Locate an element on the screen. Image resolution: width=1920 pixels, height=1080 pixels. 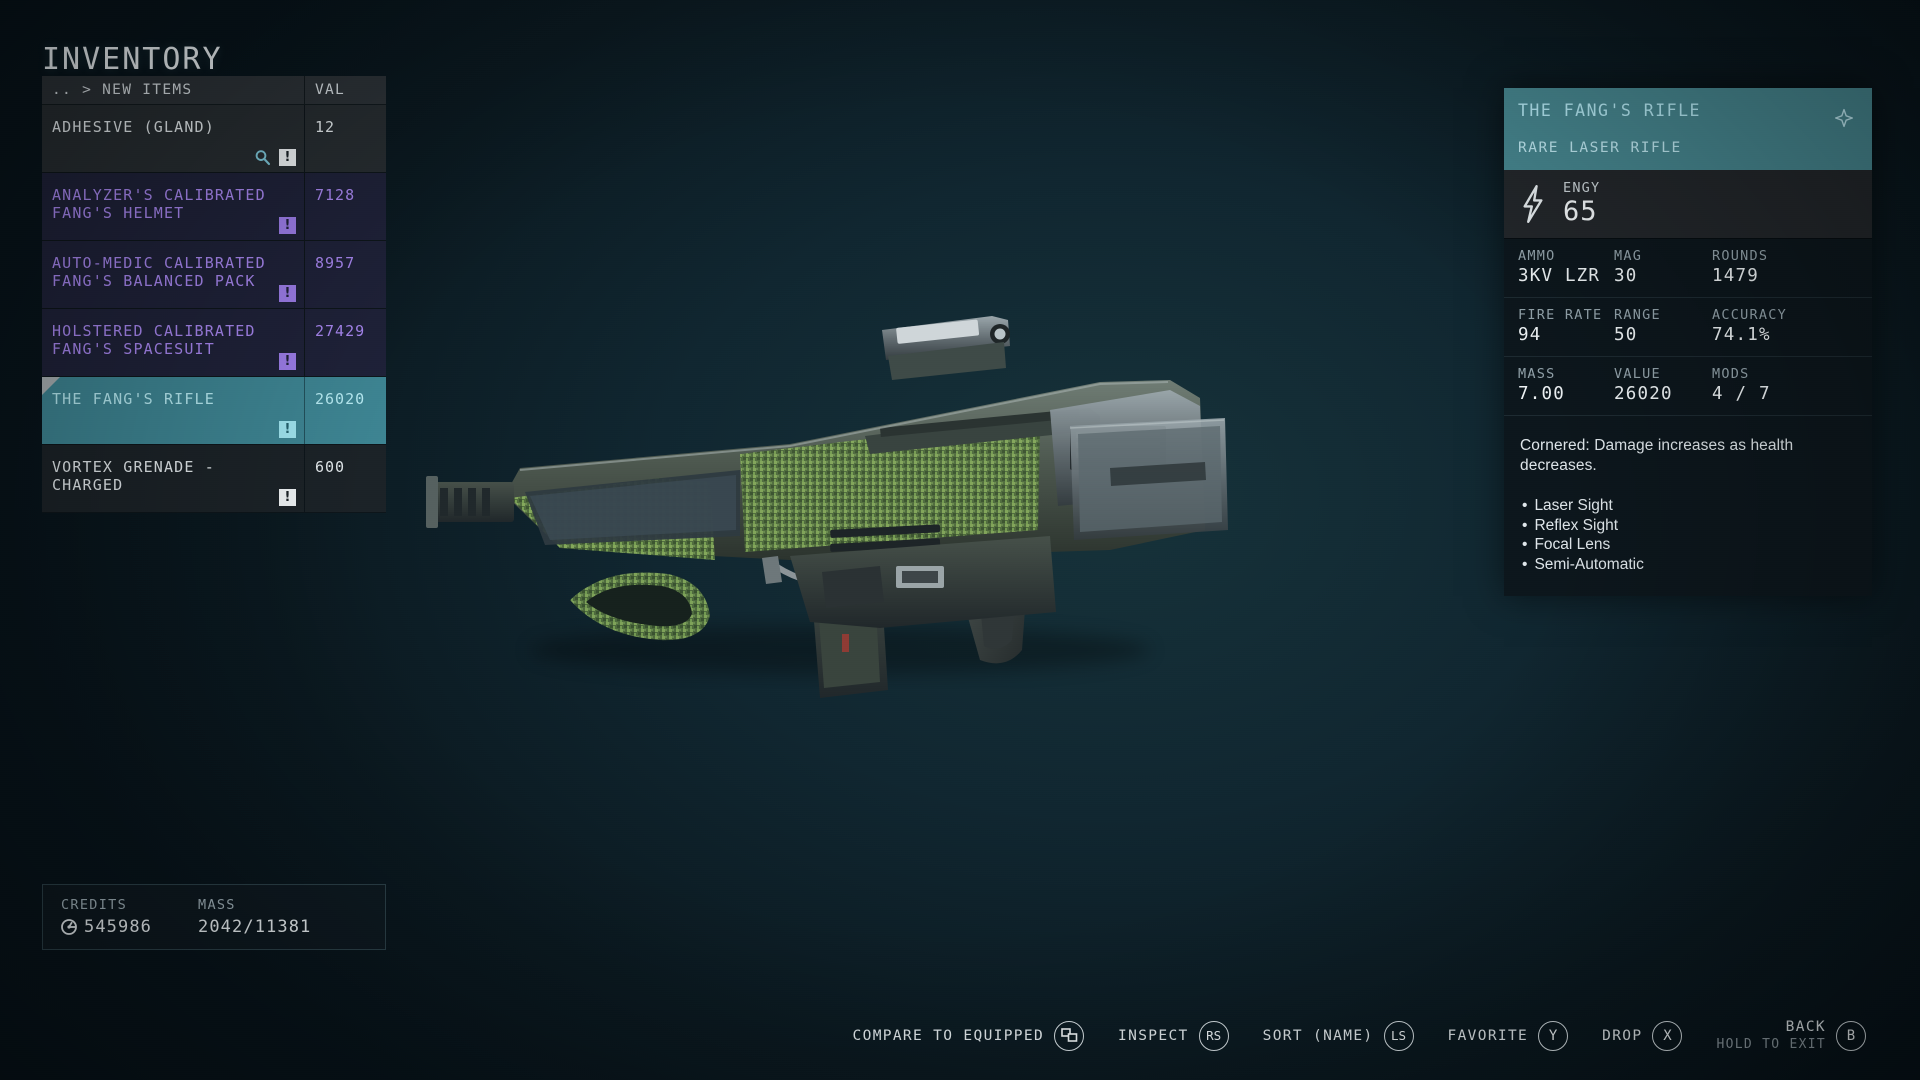
mod-list-item: • Focal Lens is located at coordinates (1689, 545).